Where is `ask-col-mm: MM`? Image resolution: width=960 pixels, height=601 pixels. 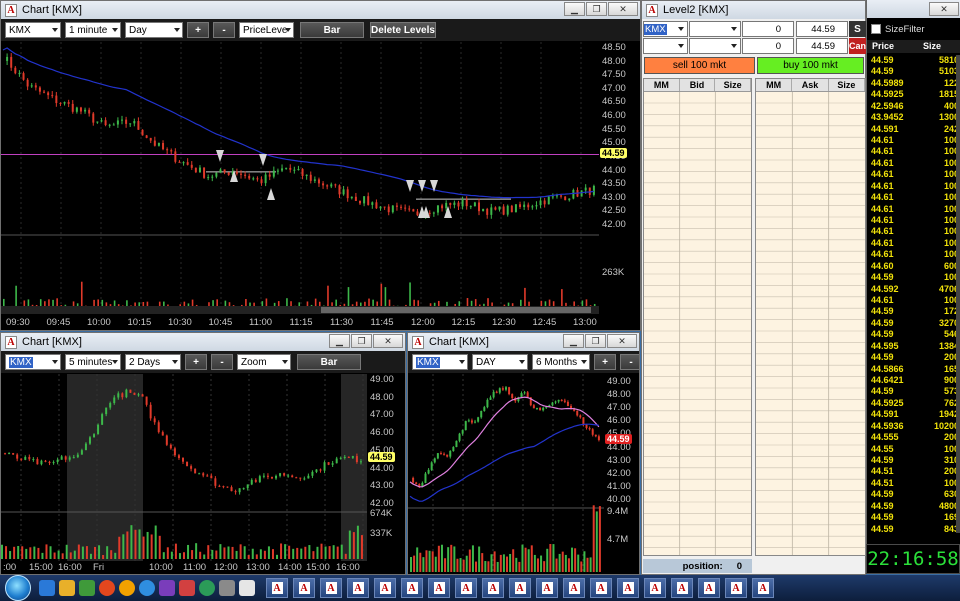
ask-col-mm: MM is located at coordinates (774, 85).